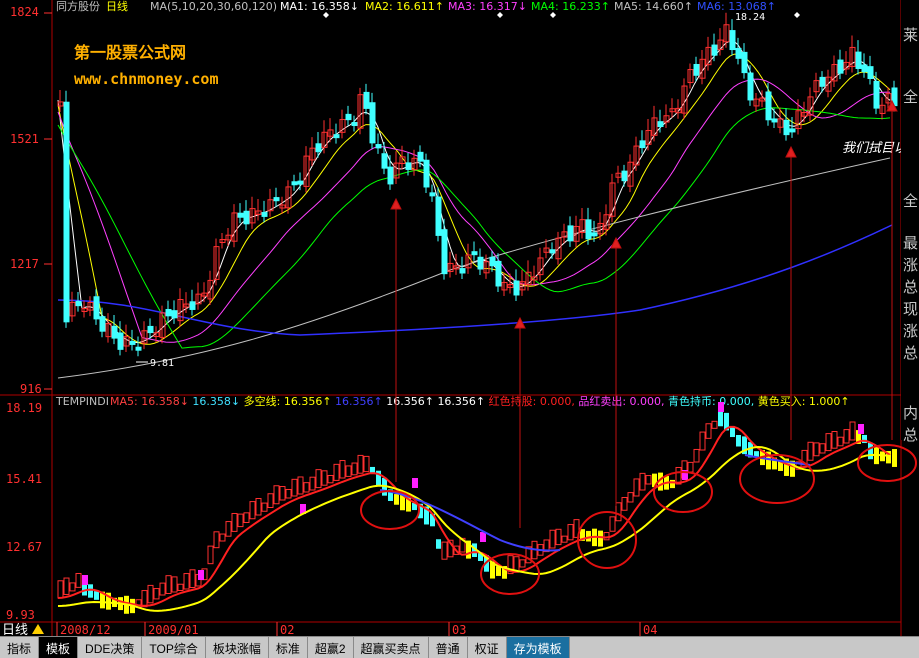 The width and height of the screenshot is (919, 658). Describe the element at coordinates (360, 401) in the screenshot. I see `indicator-item-3: 16.356↑` at that location.